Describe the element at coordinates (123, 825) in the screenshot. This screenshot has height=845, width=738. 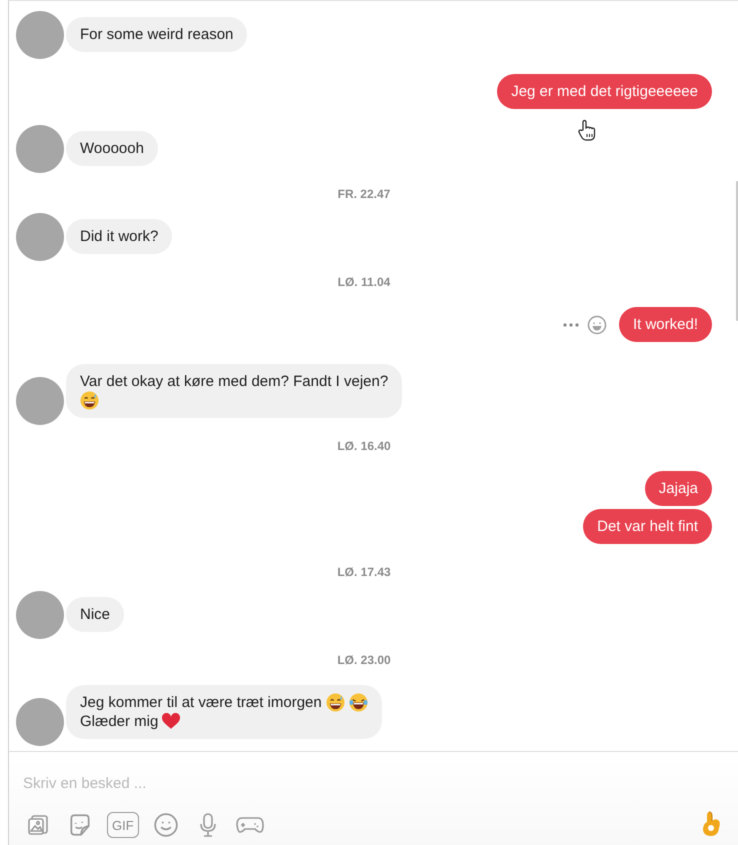
I see `gif-button: GIF` at that location.